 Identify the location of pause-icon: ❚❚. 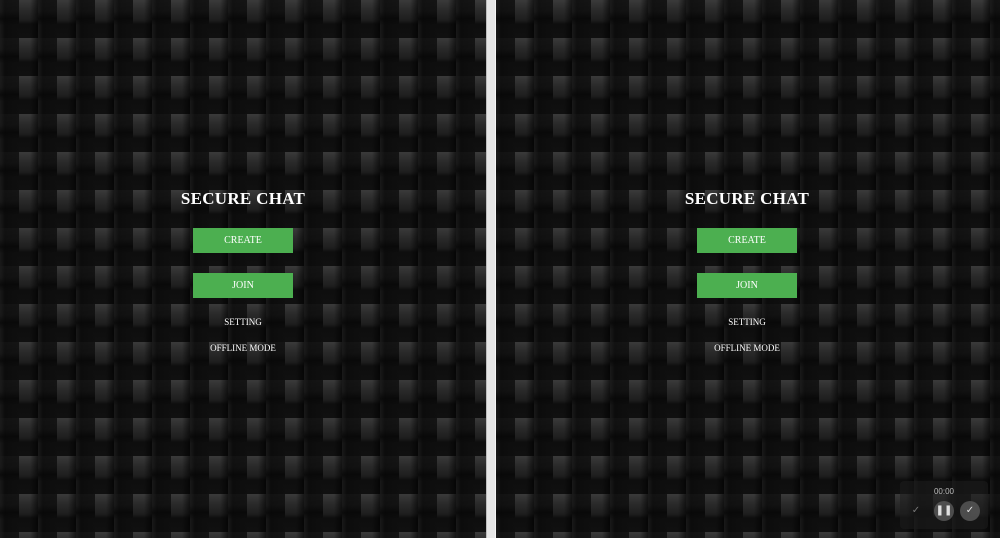
(944, 511).